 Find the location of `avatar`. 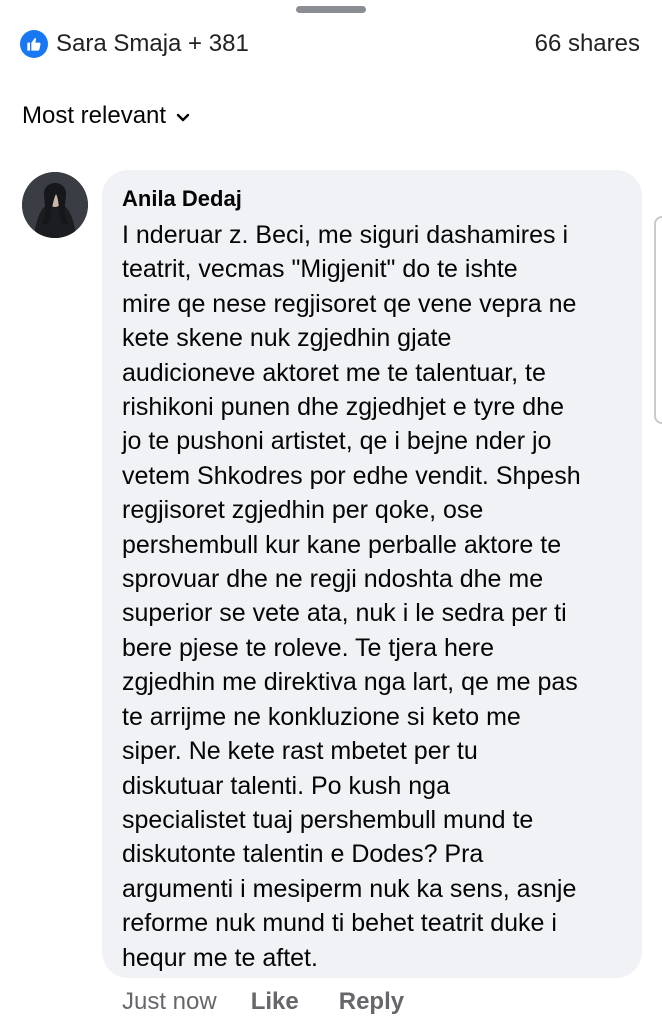

avatar is located at coordinates (55, 205).